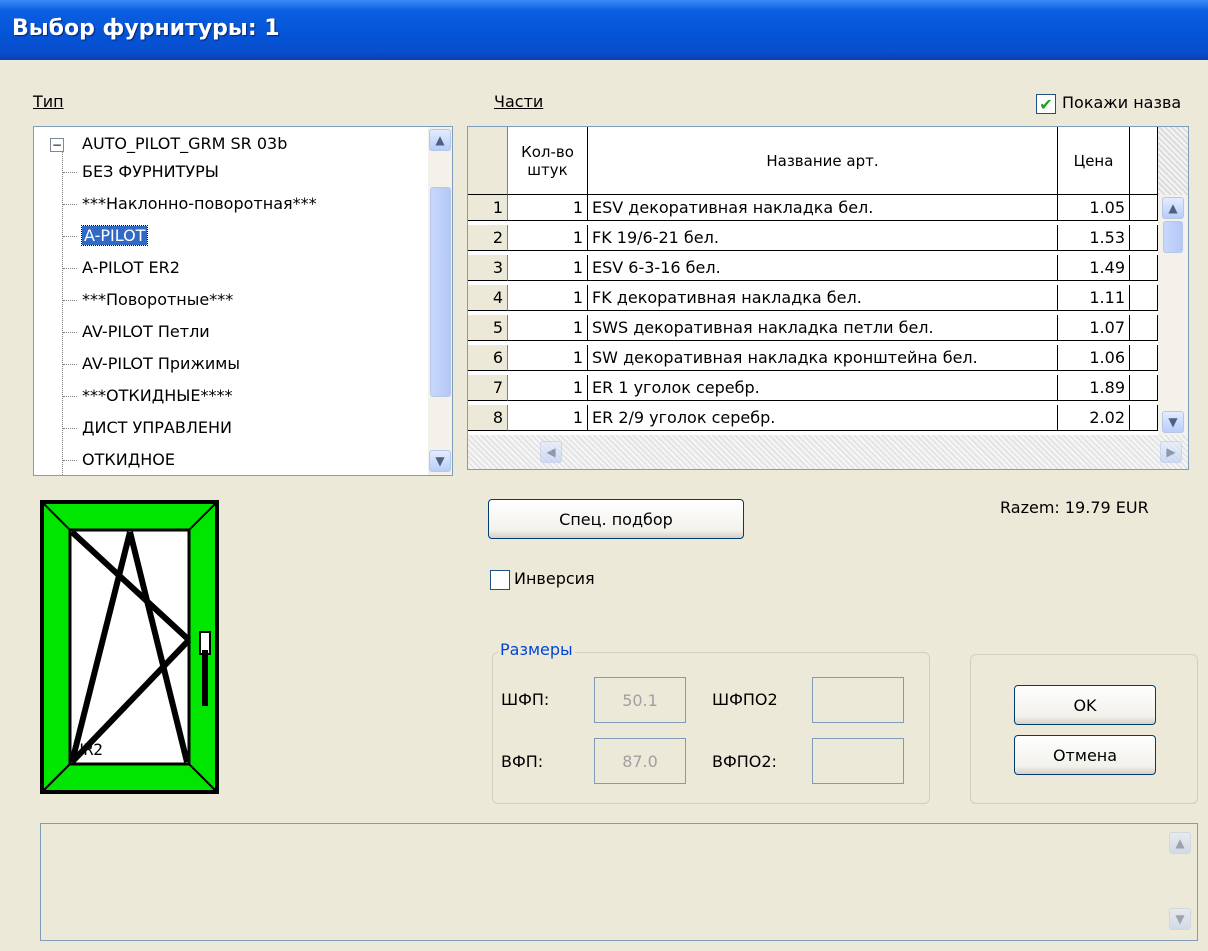 This screenshot has width=1208, height=951. I want to click on notes-area: ▲ ▼, so click(619, 882).